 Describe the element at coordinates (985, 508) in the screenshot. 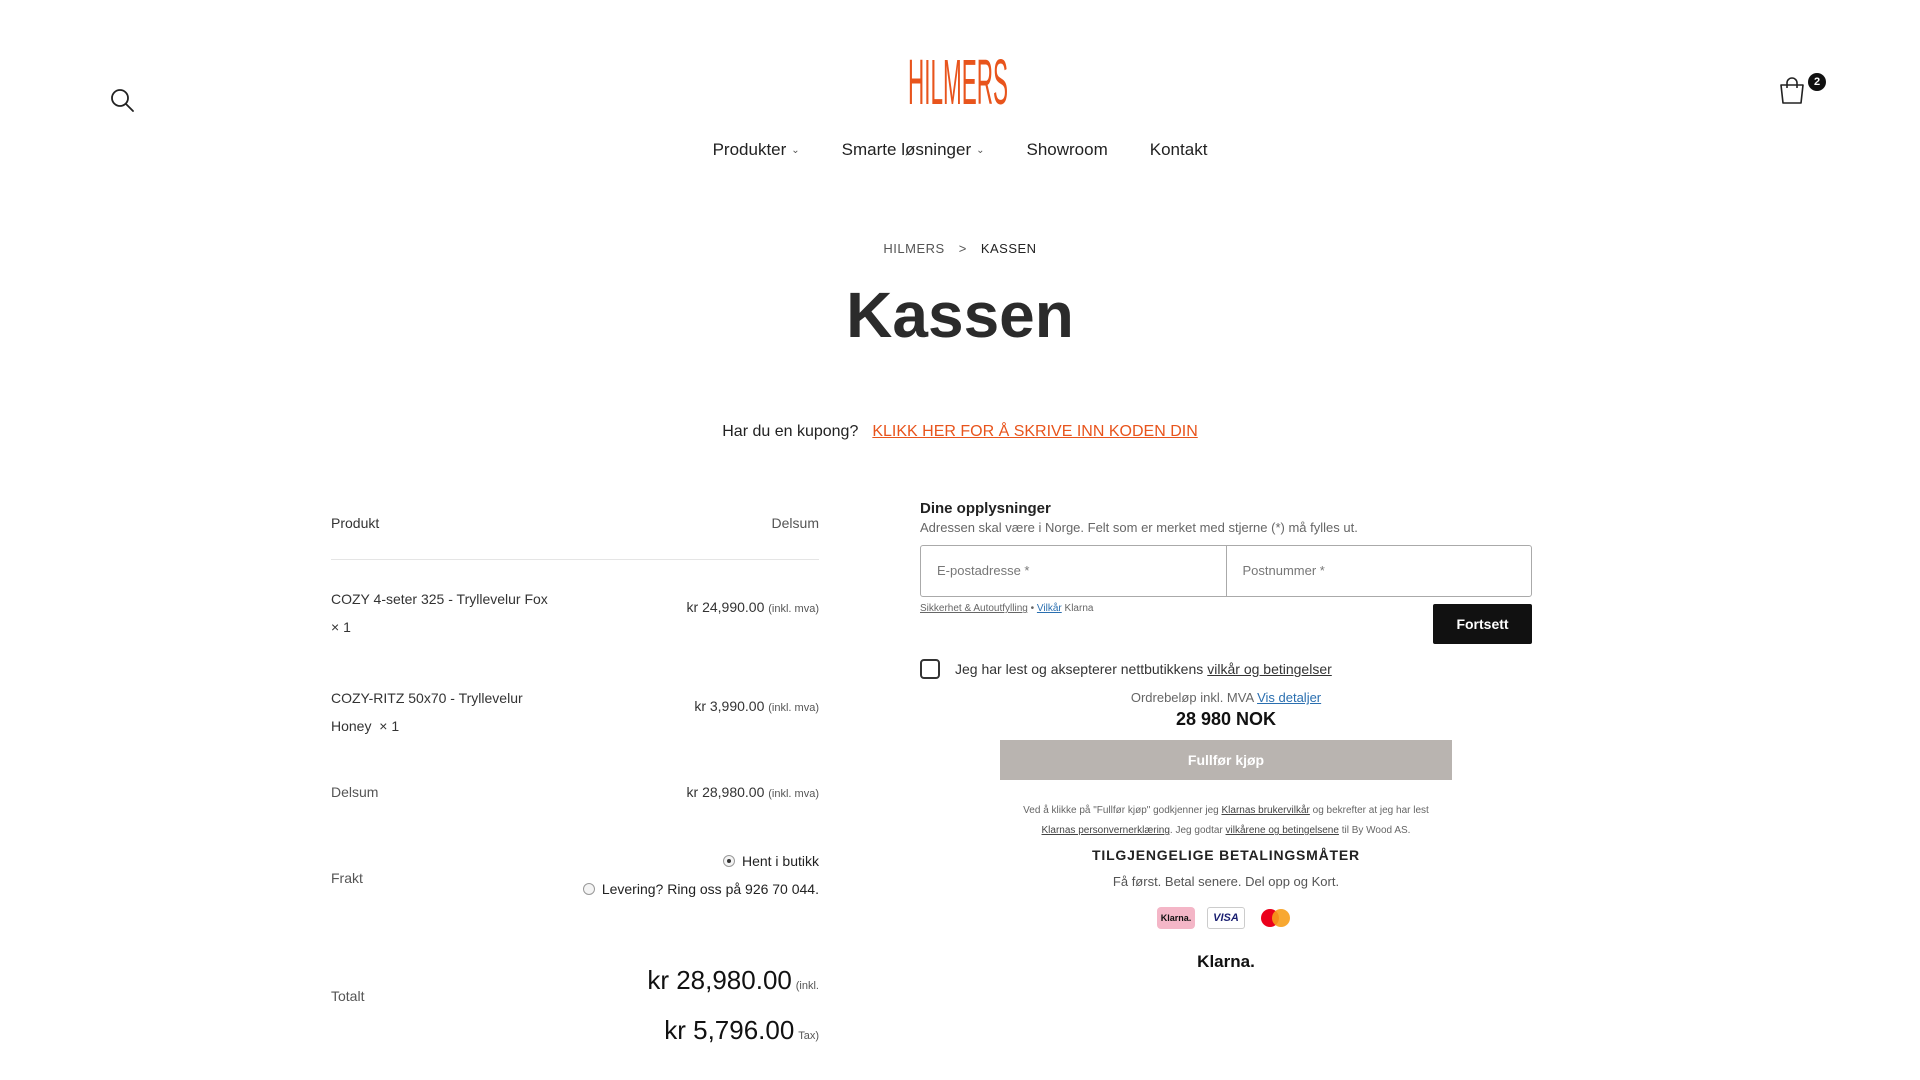

I see `panel-heading: Dine opplysninger` at that location.